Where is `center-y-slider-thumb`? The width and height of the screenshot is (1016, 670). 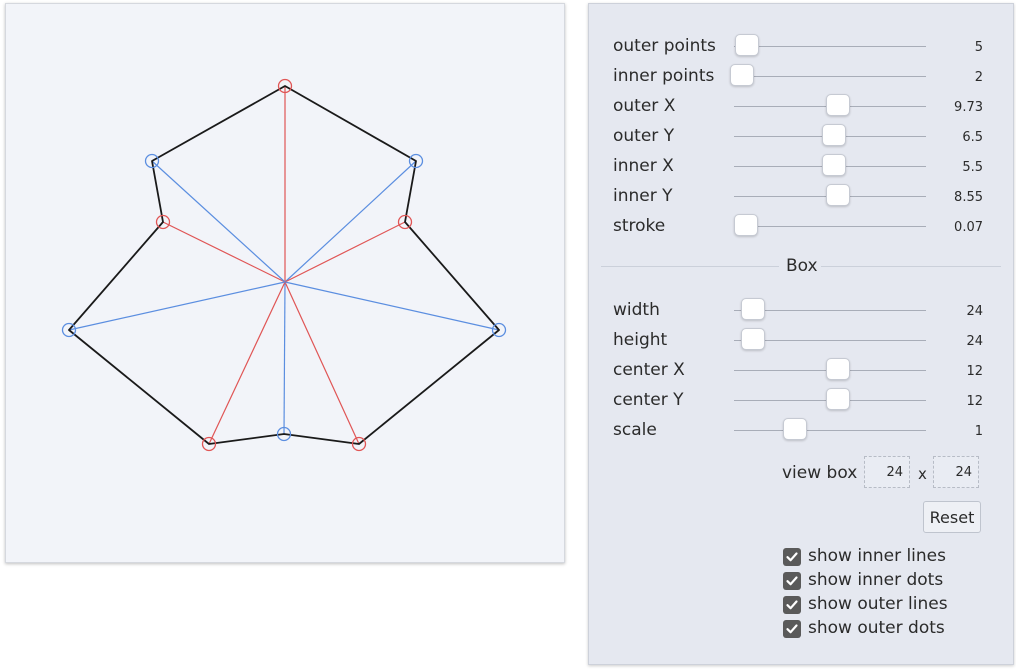
center-y-slider-thumb is located at coordinates (837, 399).